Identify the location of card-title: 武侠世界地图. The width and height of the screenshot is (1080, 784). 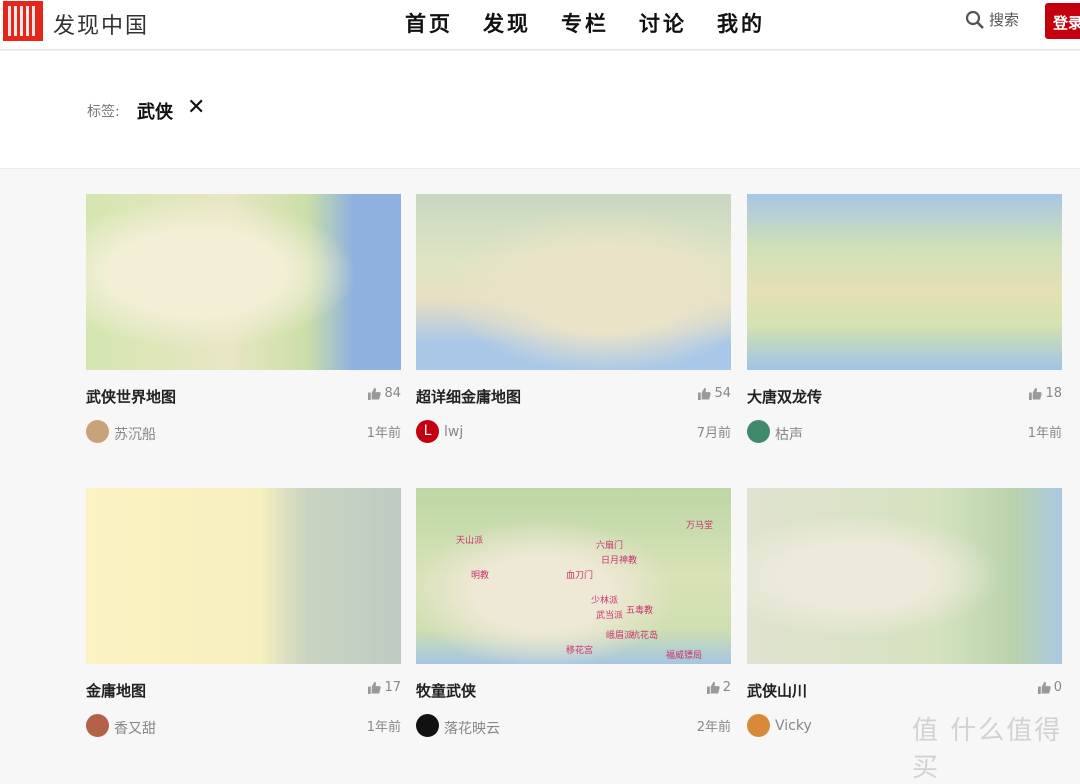
(131, 396).